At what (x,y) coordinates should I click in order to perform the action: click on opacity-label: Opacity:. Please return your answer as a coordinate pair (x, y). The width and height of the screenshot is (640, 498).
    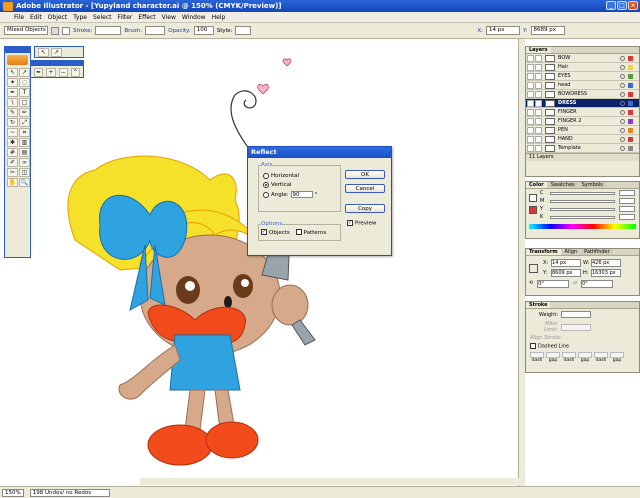
    Looking at the image, I should click on (179, 31).